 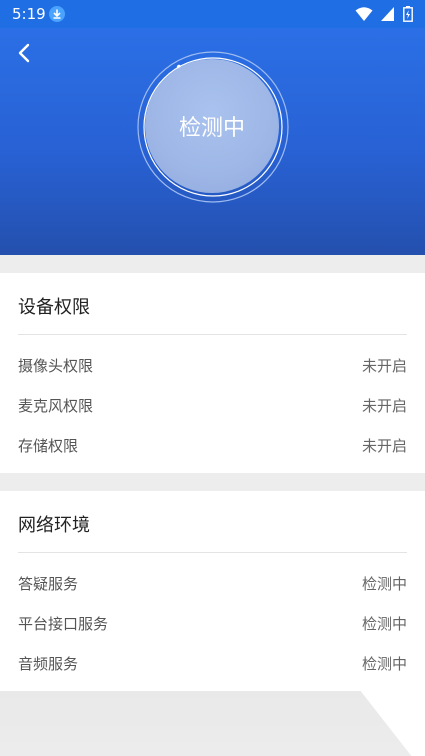 I want to click on battery-icon, so click(x=408, y=14).